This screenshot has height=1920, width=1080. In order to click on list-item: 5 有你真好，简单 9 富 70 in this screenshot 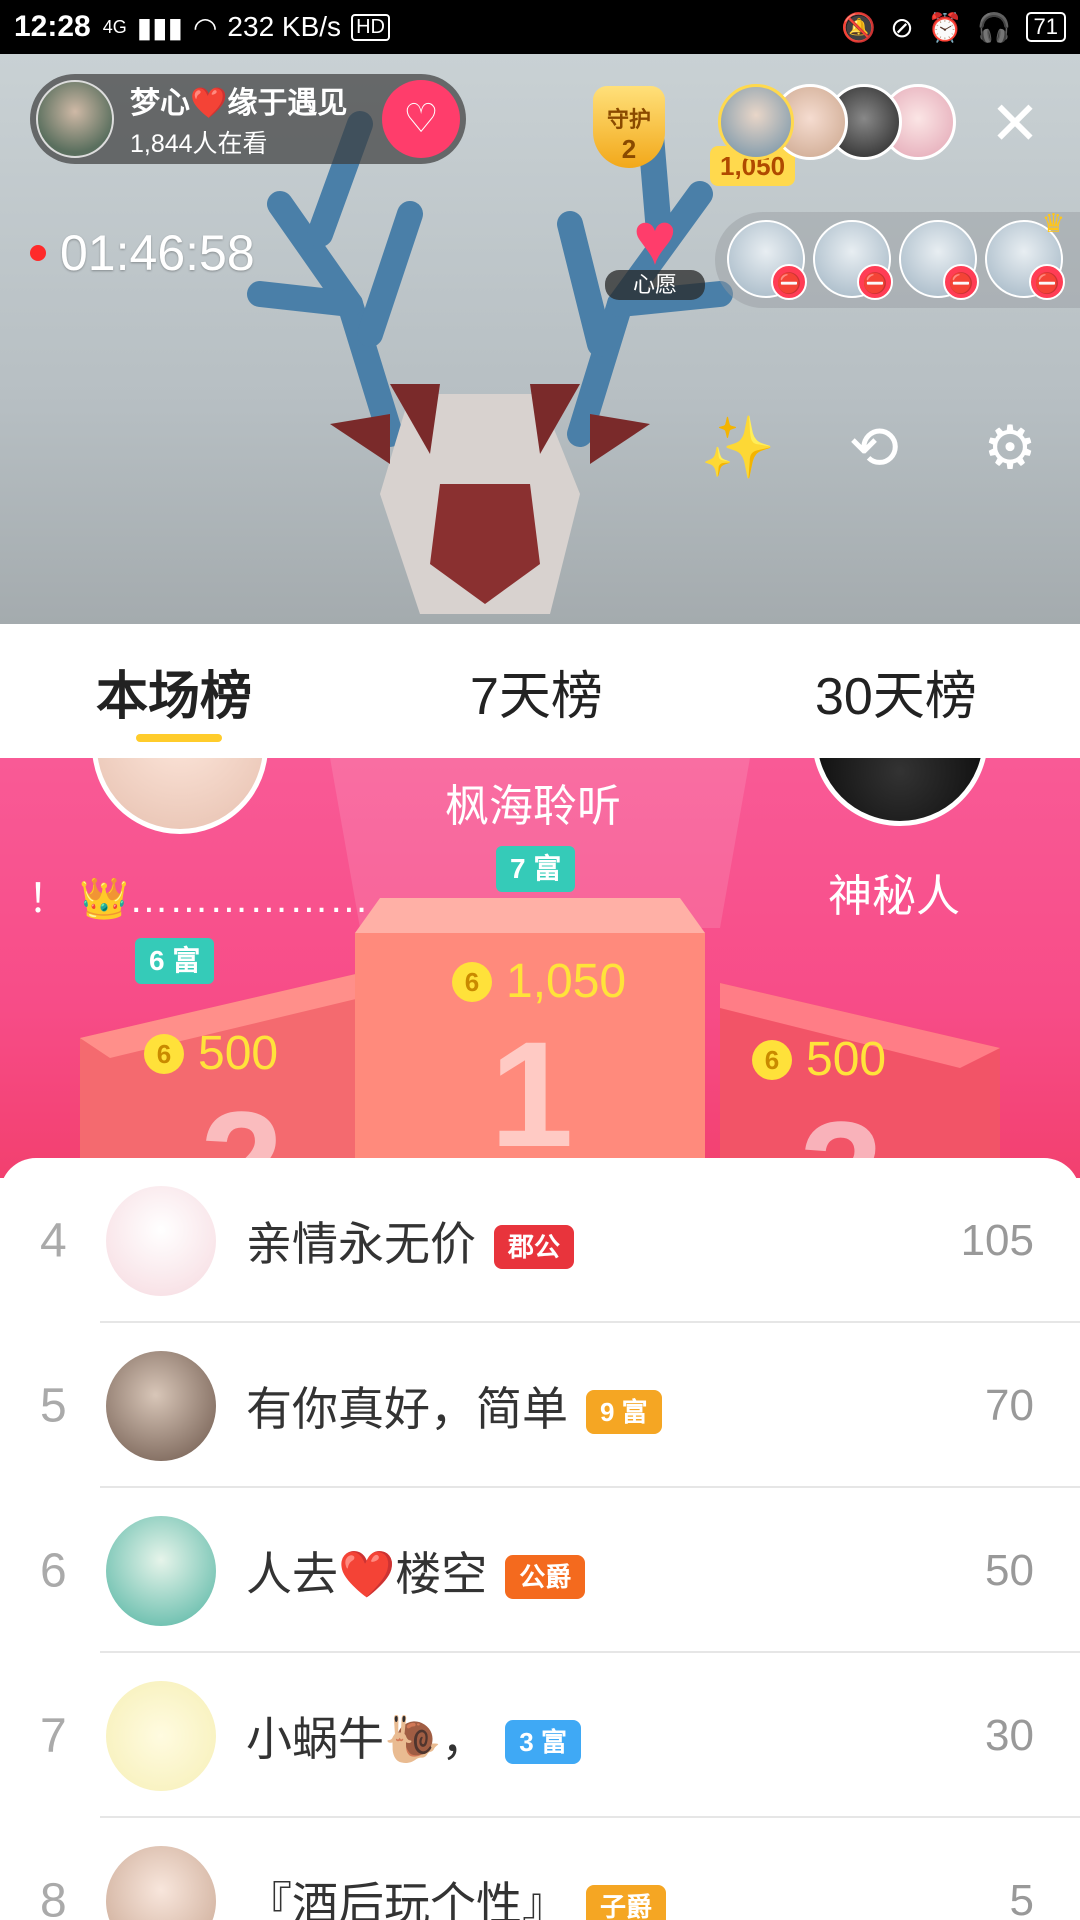, I will do `click(540, 1405)`.